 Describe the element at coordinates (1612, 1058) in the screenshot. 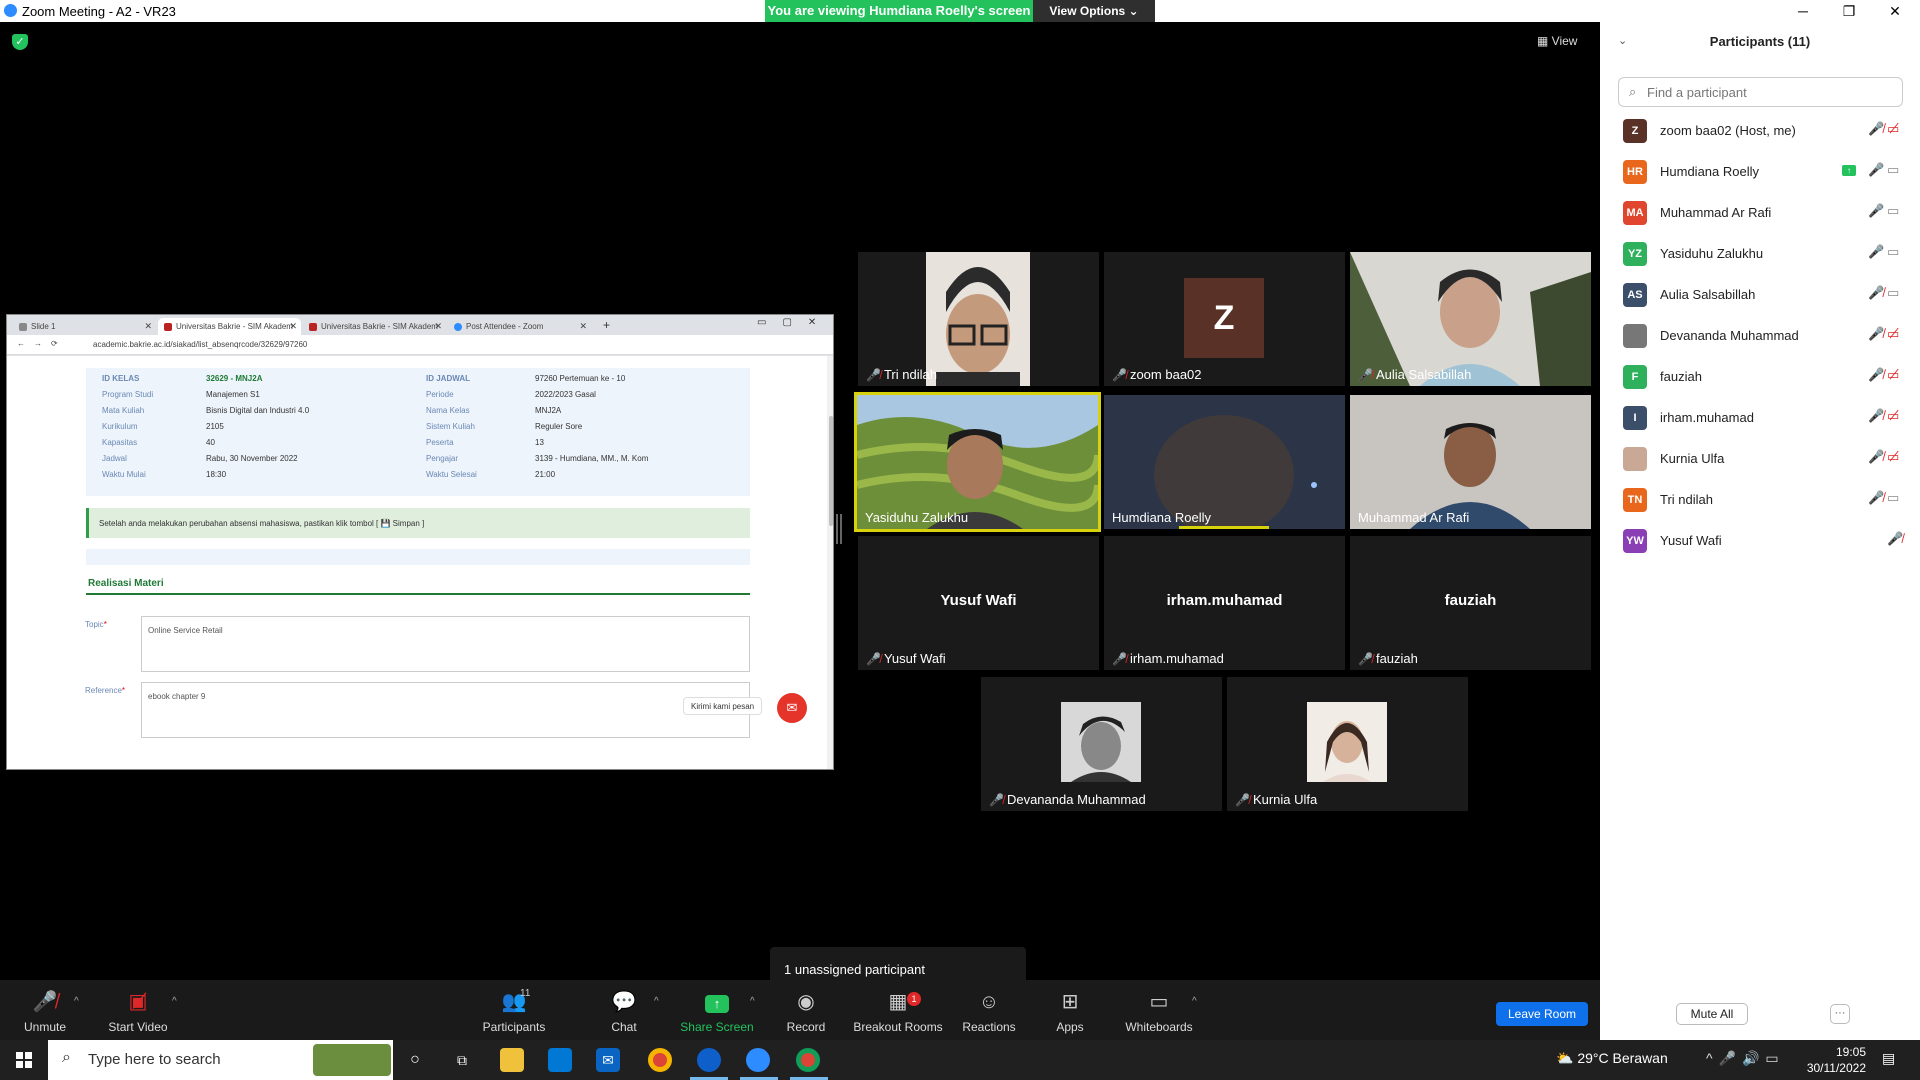

I see `weather-widget: ⛅ 29°C Berawan` at that location.